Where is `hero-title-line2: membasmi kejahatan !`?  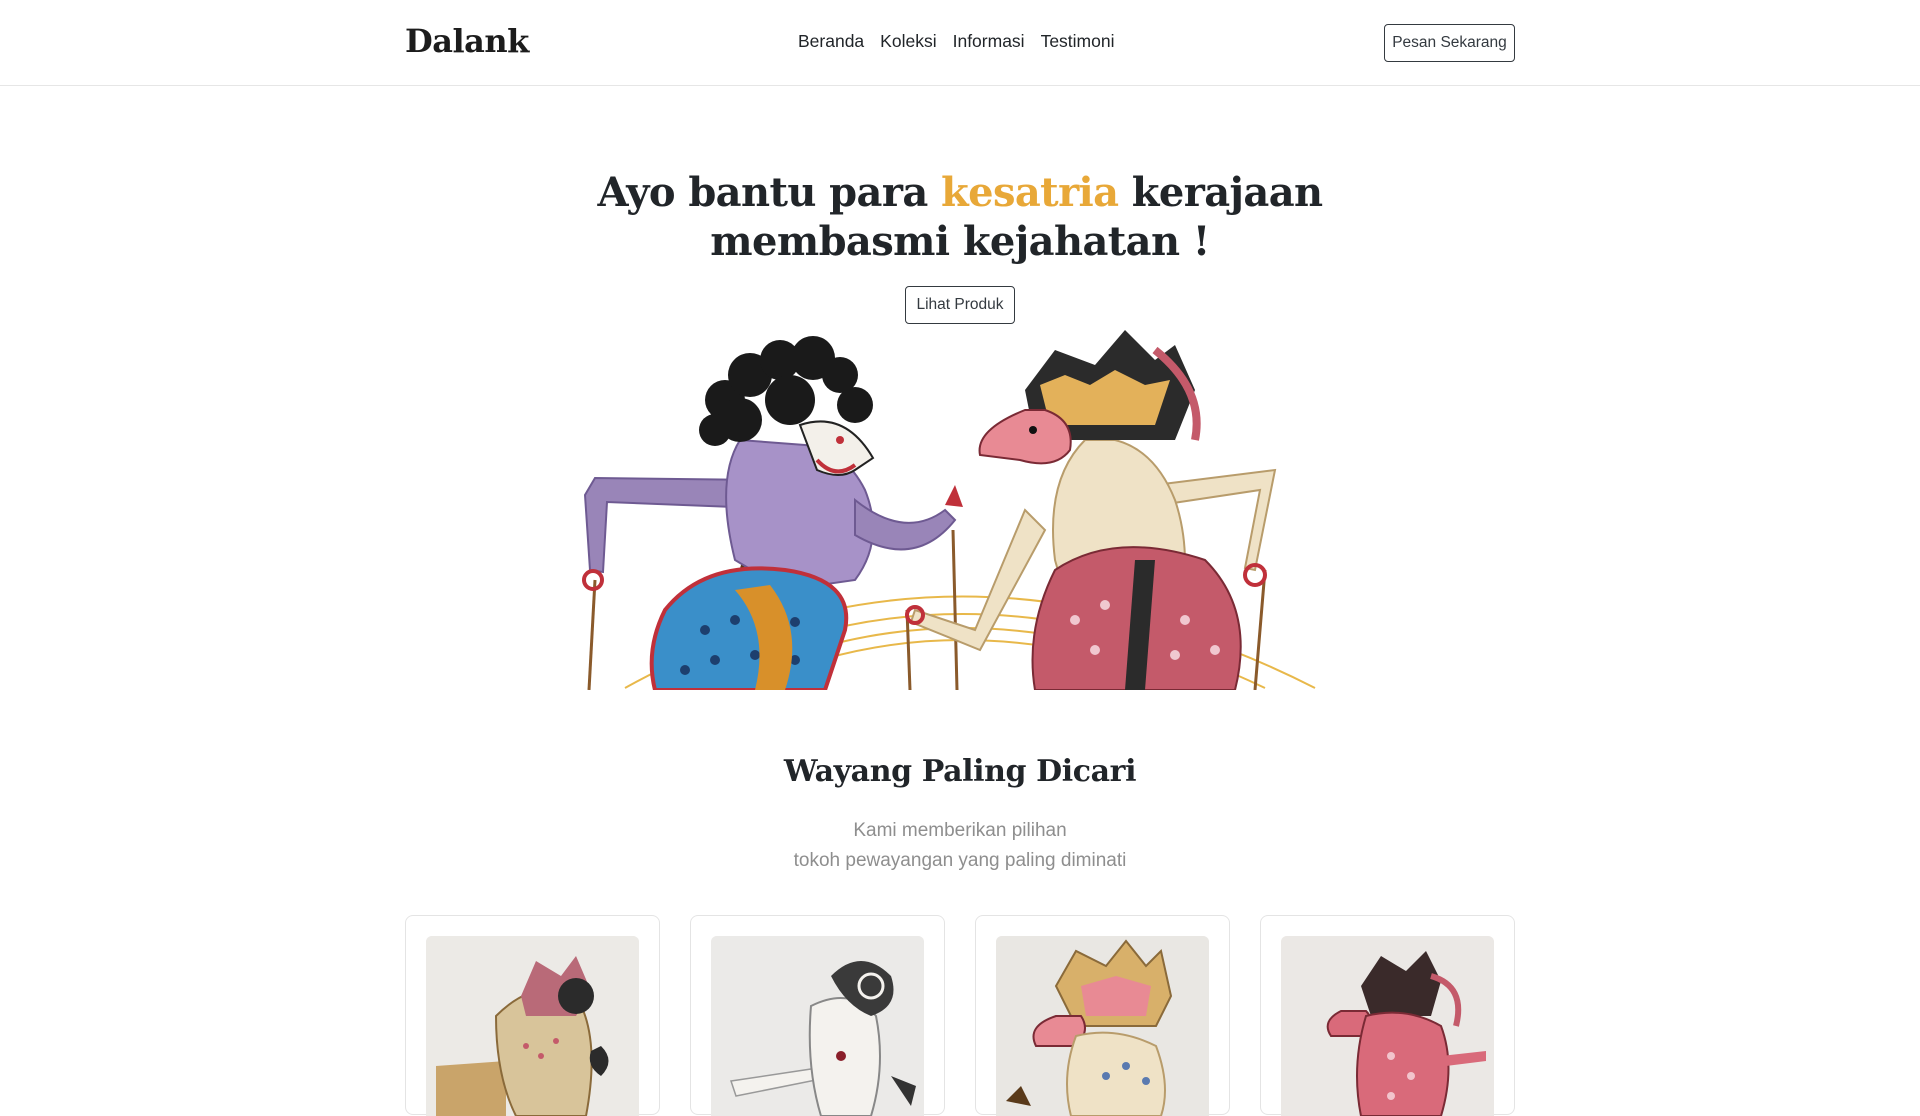 hero-title-line2: membasmi kejahatan ! is located at coordinates (960, 241).